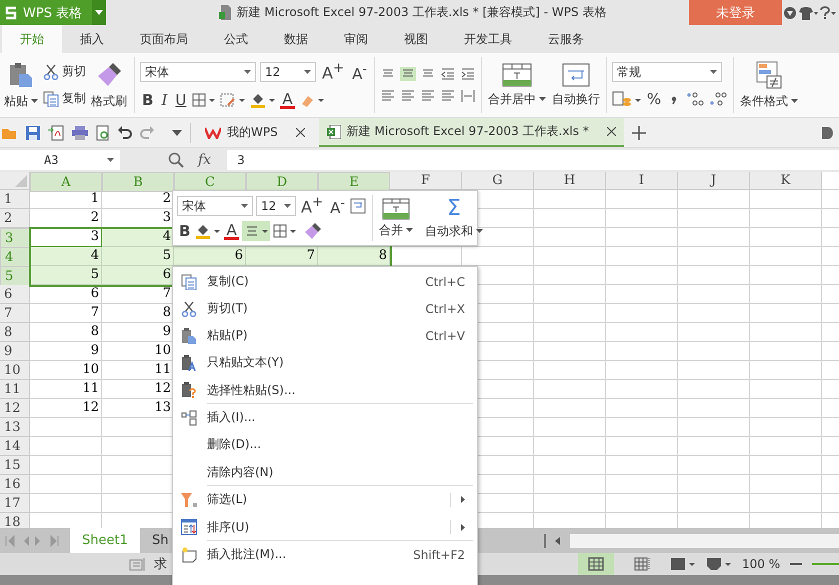 The image size is (839, 585). Describe the element at coordinates (15, 427) in the screenshot. I see `row-header: 13` at that location.